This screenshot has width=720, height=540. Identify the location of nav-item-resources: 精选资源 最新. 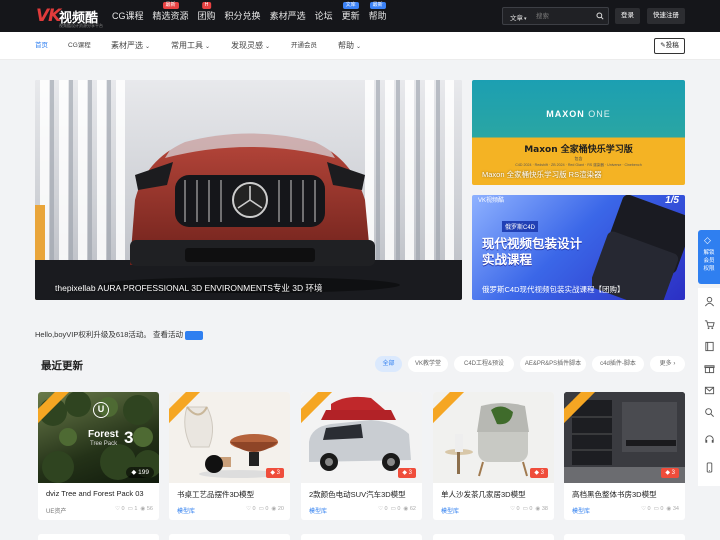
(171, 16).